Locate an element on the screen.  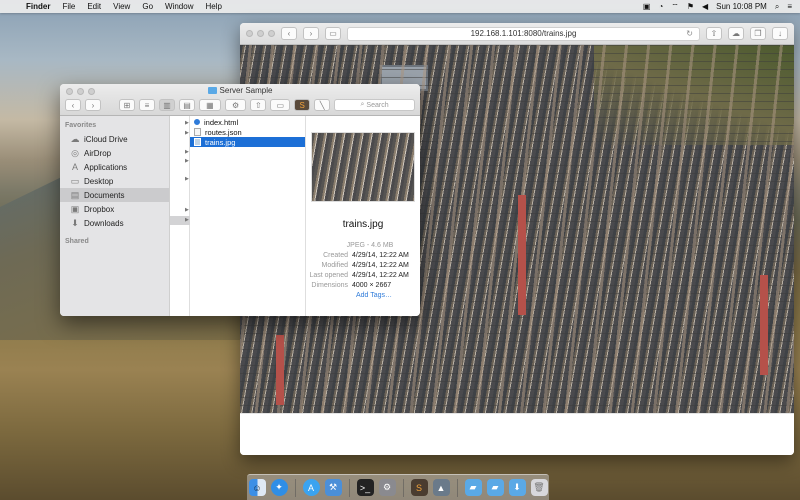
meta-key: Created is located at coordinates (335, 255).